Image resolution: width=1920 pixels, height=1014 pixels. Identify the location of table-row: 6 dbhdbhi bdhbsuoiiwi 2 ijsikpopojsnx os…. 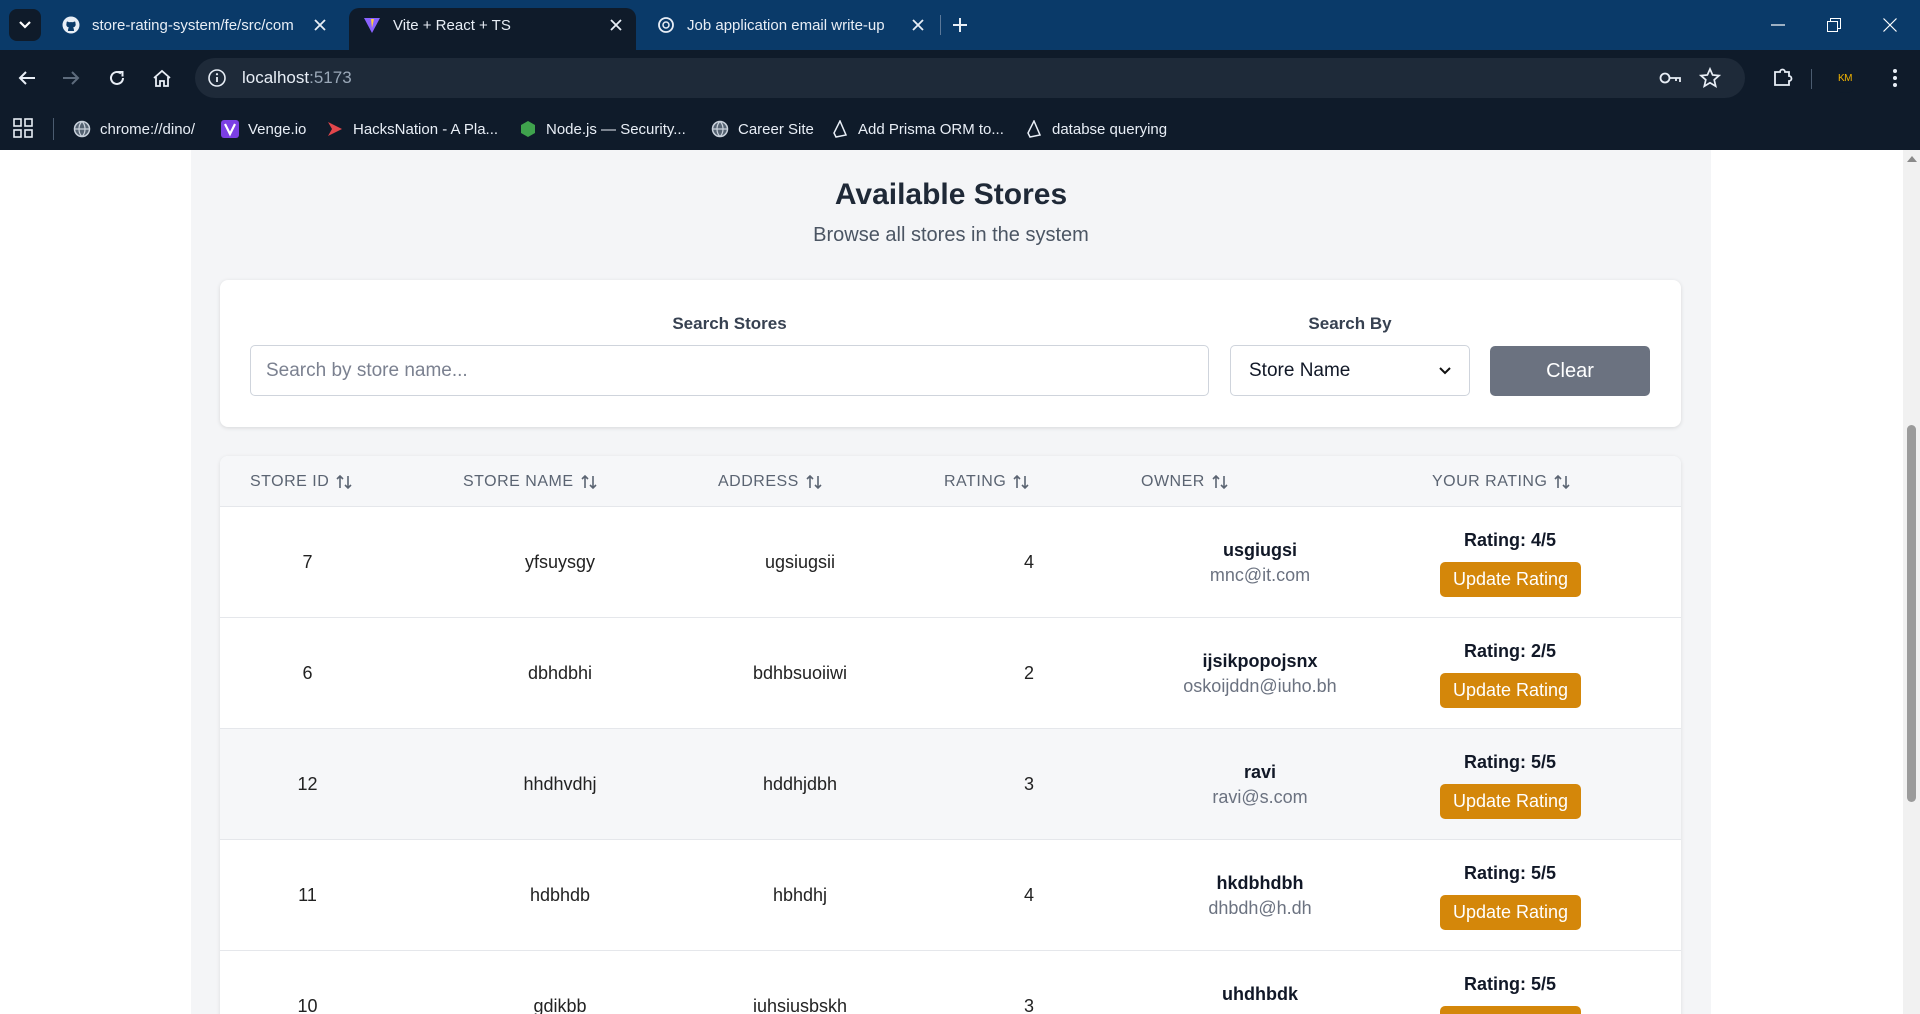
(950, 673).